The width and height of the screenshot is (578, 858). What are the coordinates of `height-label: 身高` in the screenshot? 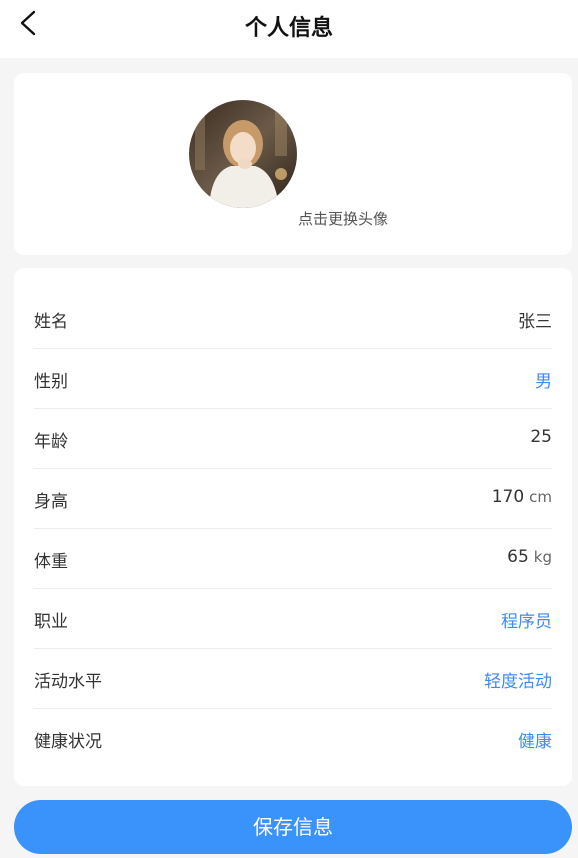 It's located at (51, 502).